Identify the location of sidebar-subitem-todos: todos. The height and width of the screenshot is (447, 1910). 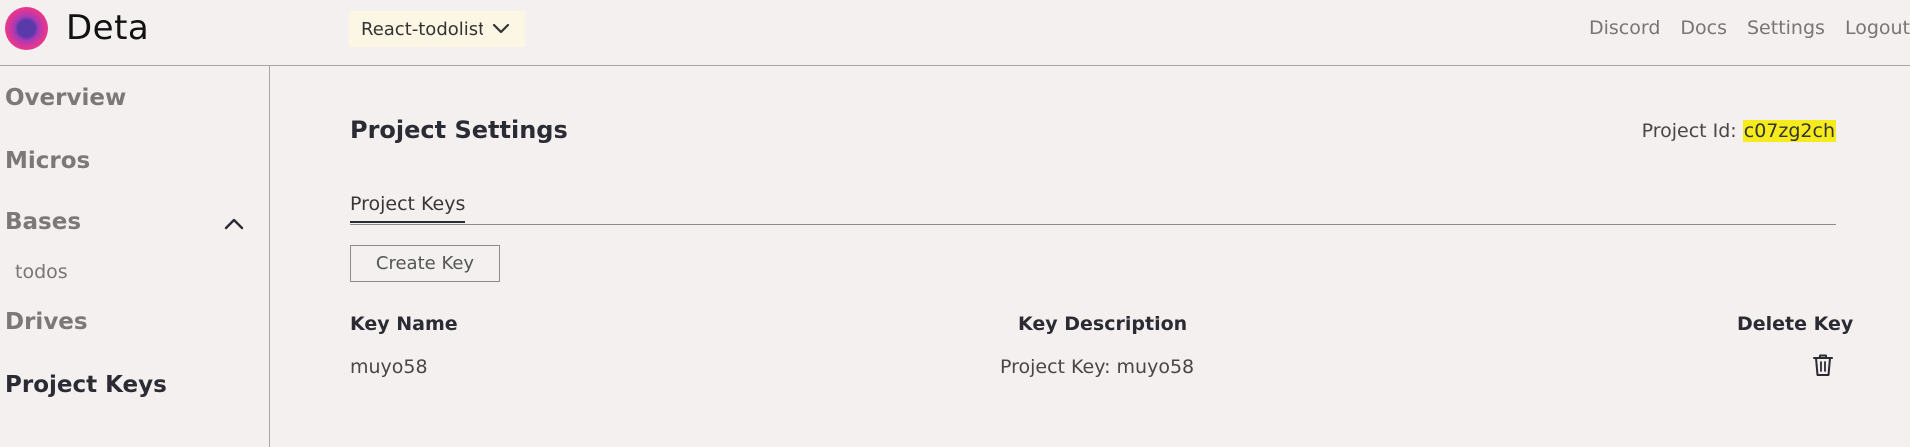
(41, 272).